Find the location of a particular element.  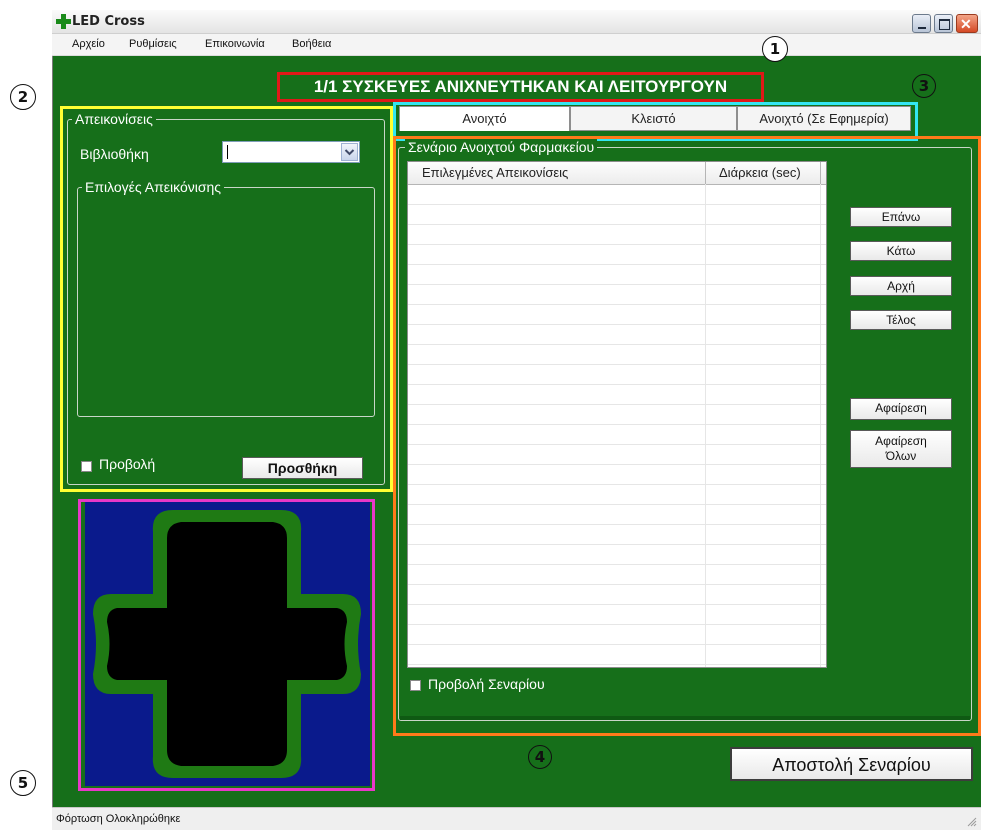

callout-3: 3 is located at coordinates (924, 86).